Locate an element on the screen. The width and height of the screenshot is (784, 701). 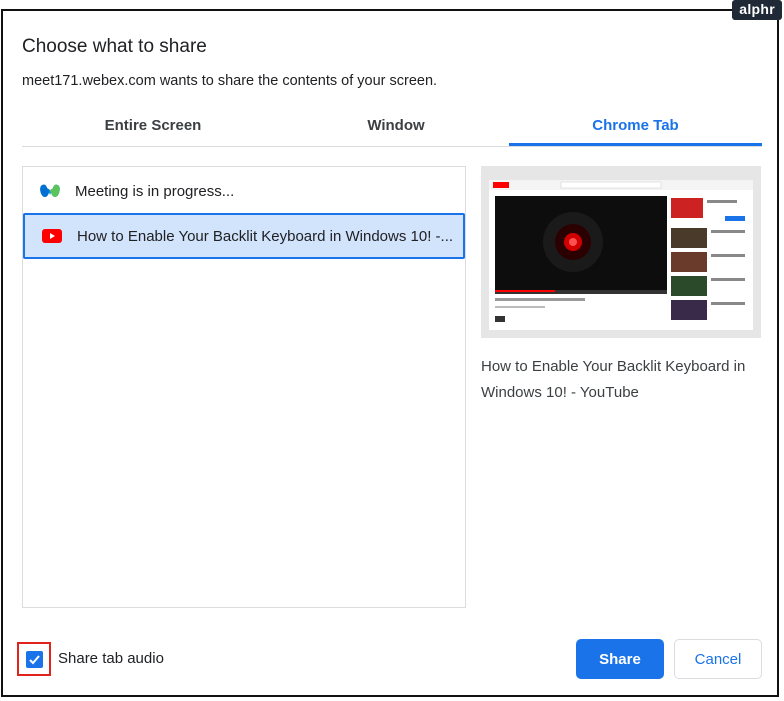
tab-window: Window is located at coordinates (396, 129).